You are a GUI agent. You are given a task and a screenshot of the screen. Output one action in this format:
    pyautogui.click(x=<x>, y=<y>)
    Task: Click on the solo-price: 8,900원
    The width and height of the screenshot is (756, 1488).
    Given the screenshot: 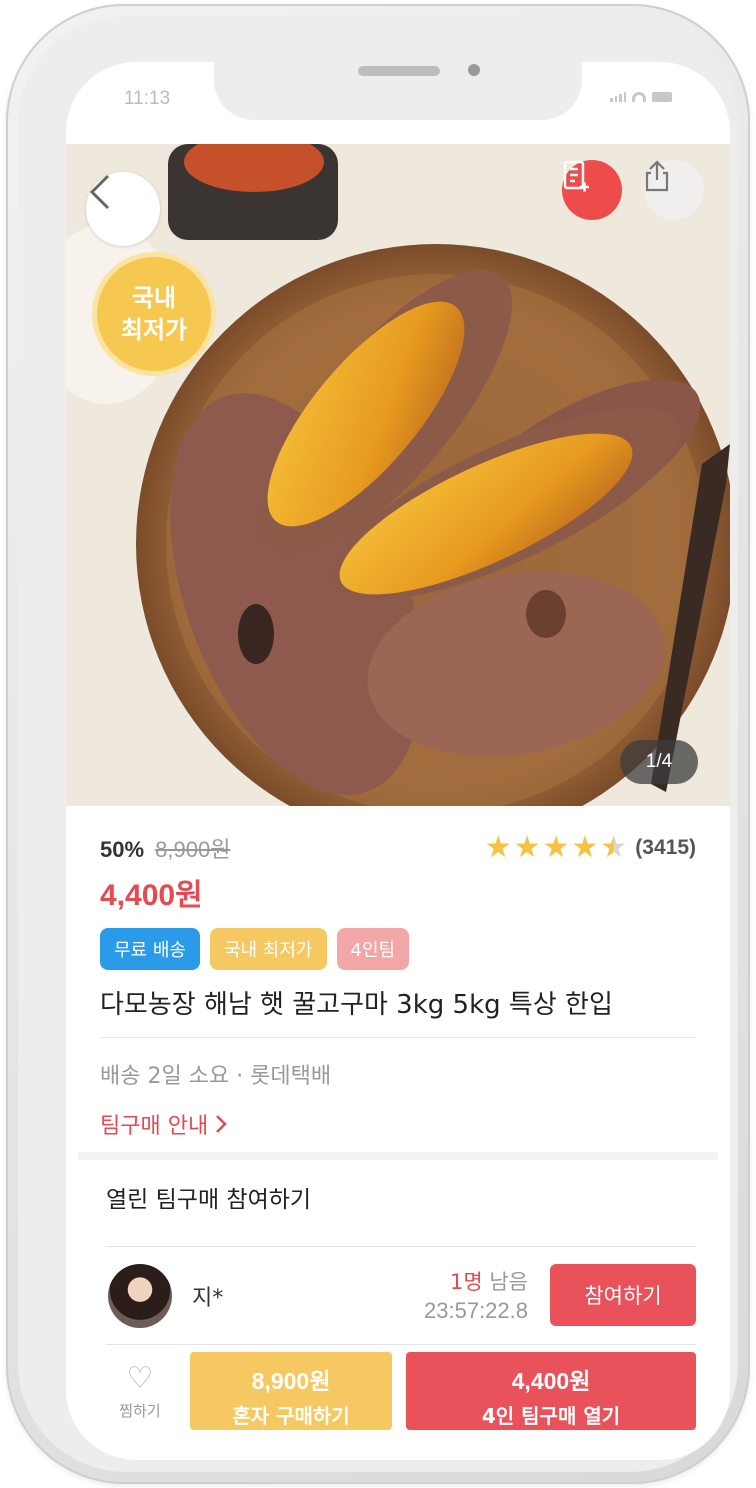 What is the action you would take?
    pyautogui.click(x=291, y=1381)
    